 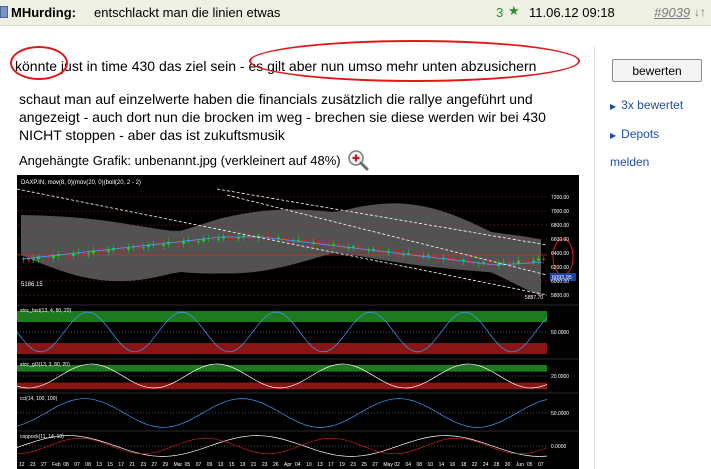 What do you see at coordinates (475, 465) in the screenshot?
I see `x-axis-label: 22` at bounding box center [475, 465].